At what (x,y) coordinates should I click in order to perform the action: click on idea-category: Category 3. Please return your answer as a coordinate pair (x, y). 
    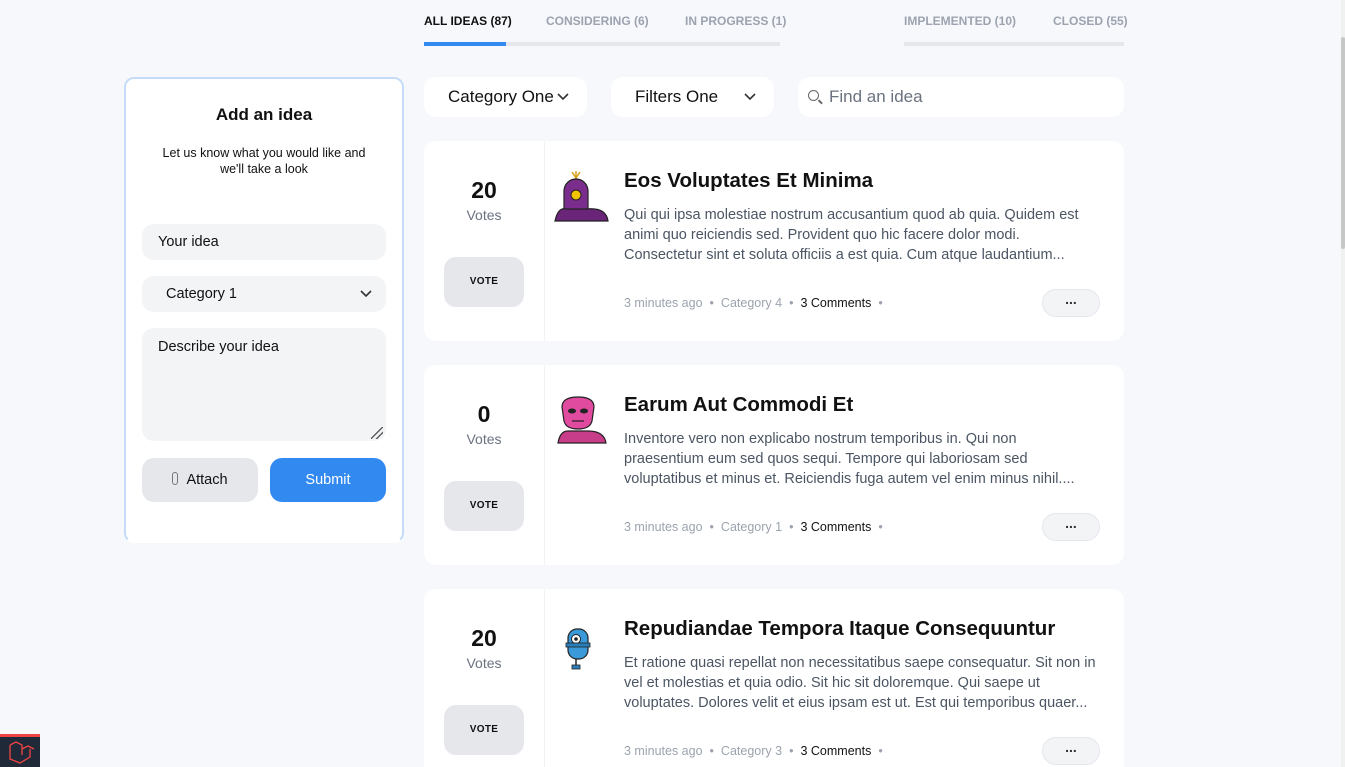
    Looking at the image, I should click on (751, 751).